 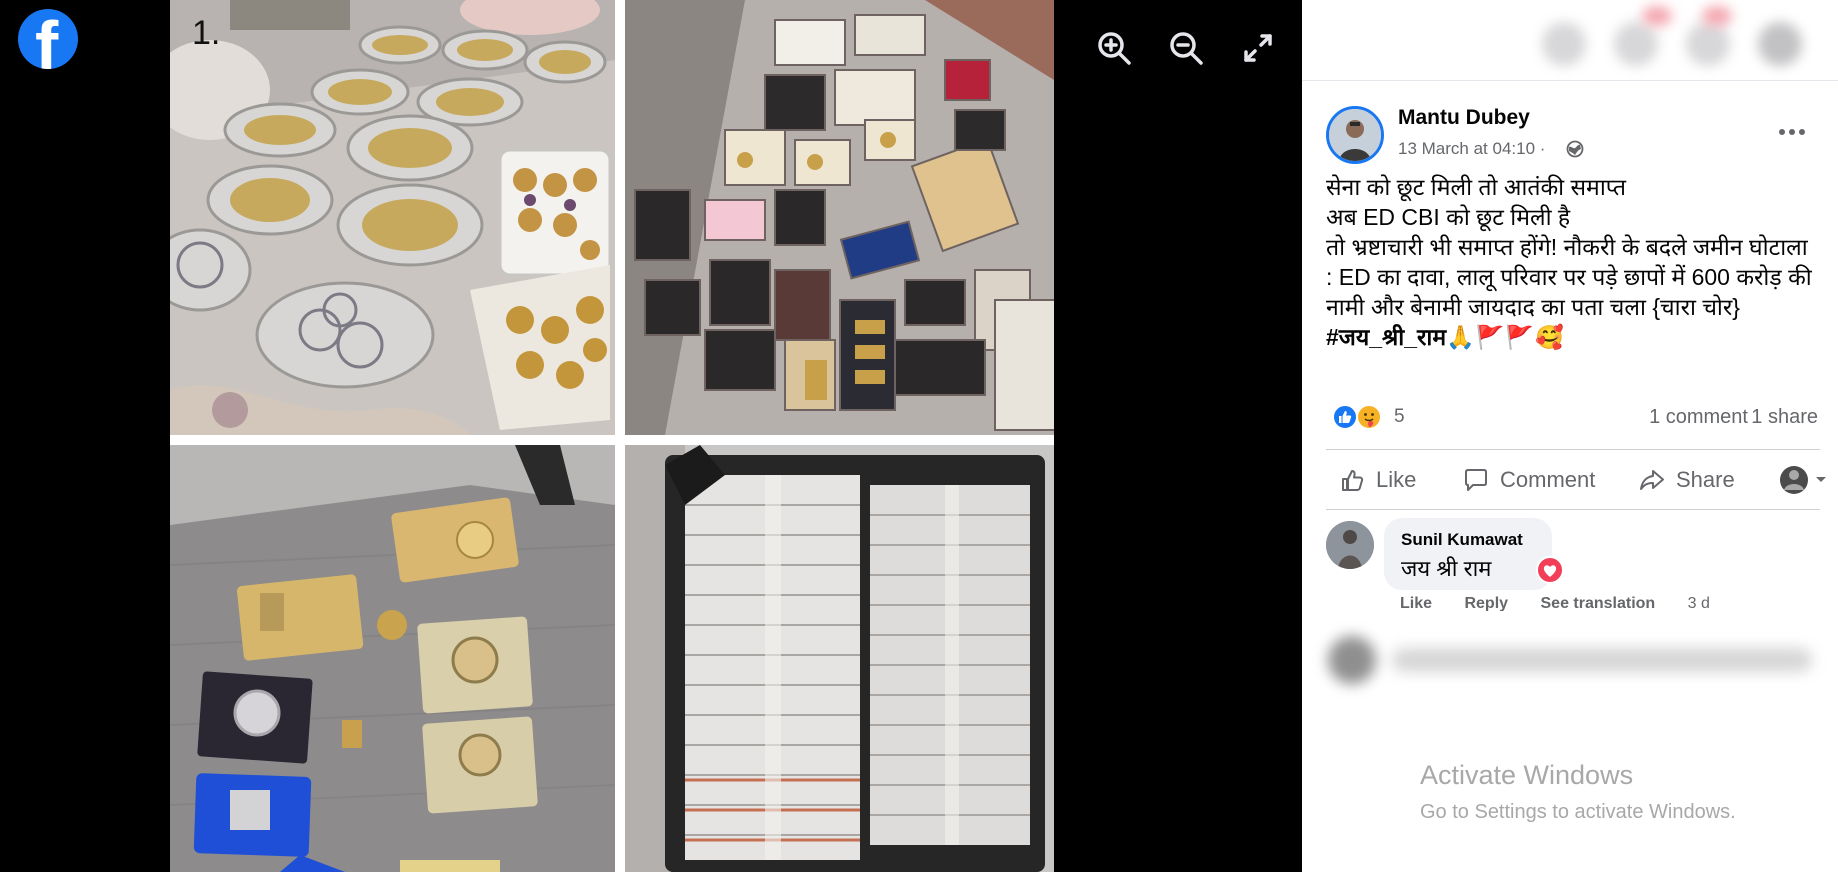 What do you see at coordinates (1699, 603) in the screenshot?
I see `comment-timestamp: 3 d` at bounding box center [1699, 603].